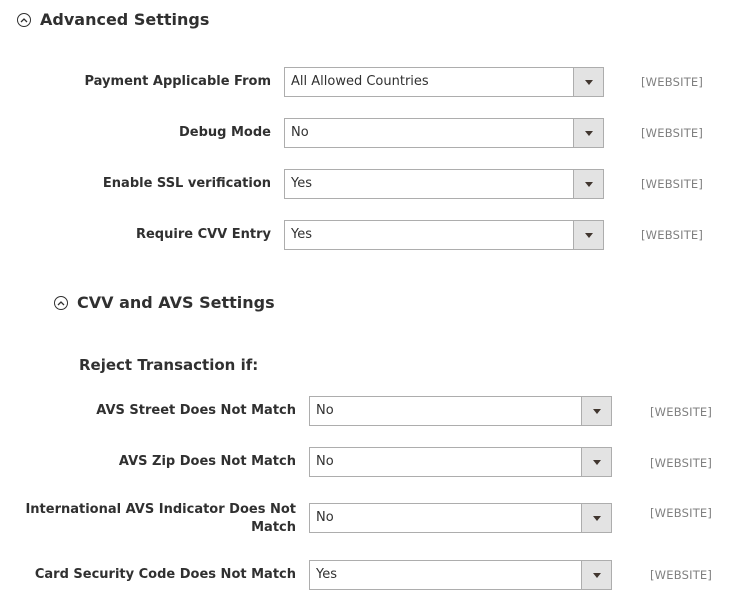 The width and height of the screenshot is (750, 605). Describe the element at coordinates (160, 509) in the screenshot. I see `field-label-line1: International AVS Indicator Does Not` at that location.